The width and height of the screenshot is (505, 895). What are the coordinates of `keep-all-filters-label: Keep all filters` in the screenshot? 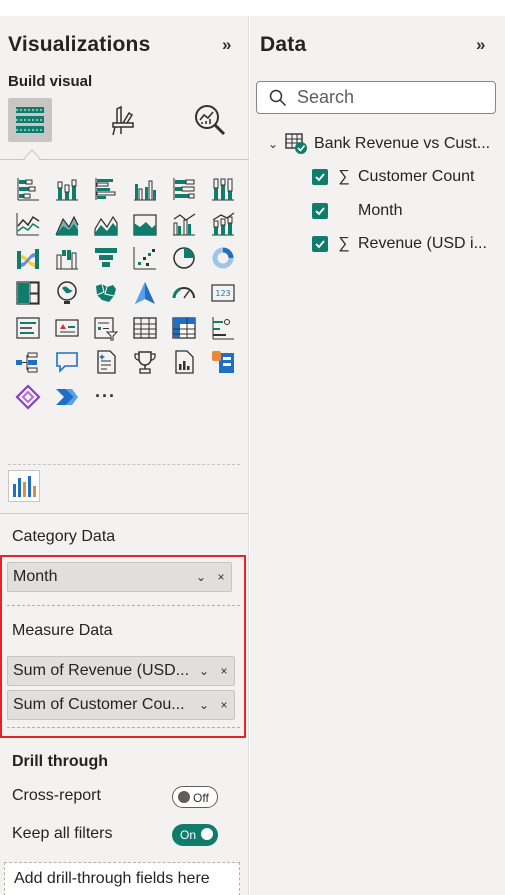 It's located at (62, 833).